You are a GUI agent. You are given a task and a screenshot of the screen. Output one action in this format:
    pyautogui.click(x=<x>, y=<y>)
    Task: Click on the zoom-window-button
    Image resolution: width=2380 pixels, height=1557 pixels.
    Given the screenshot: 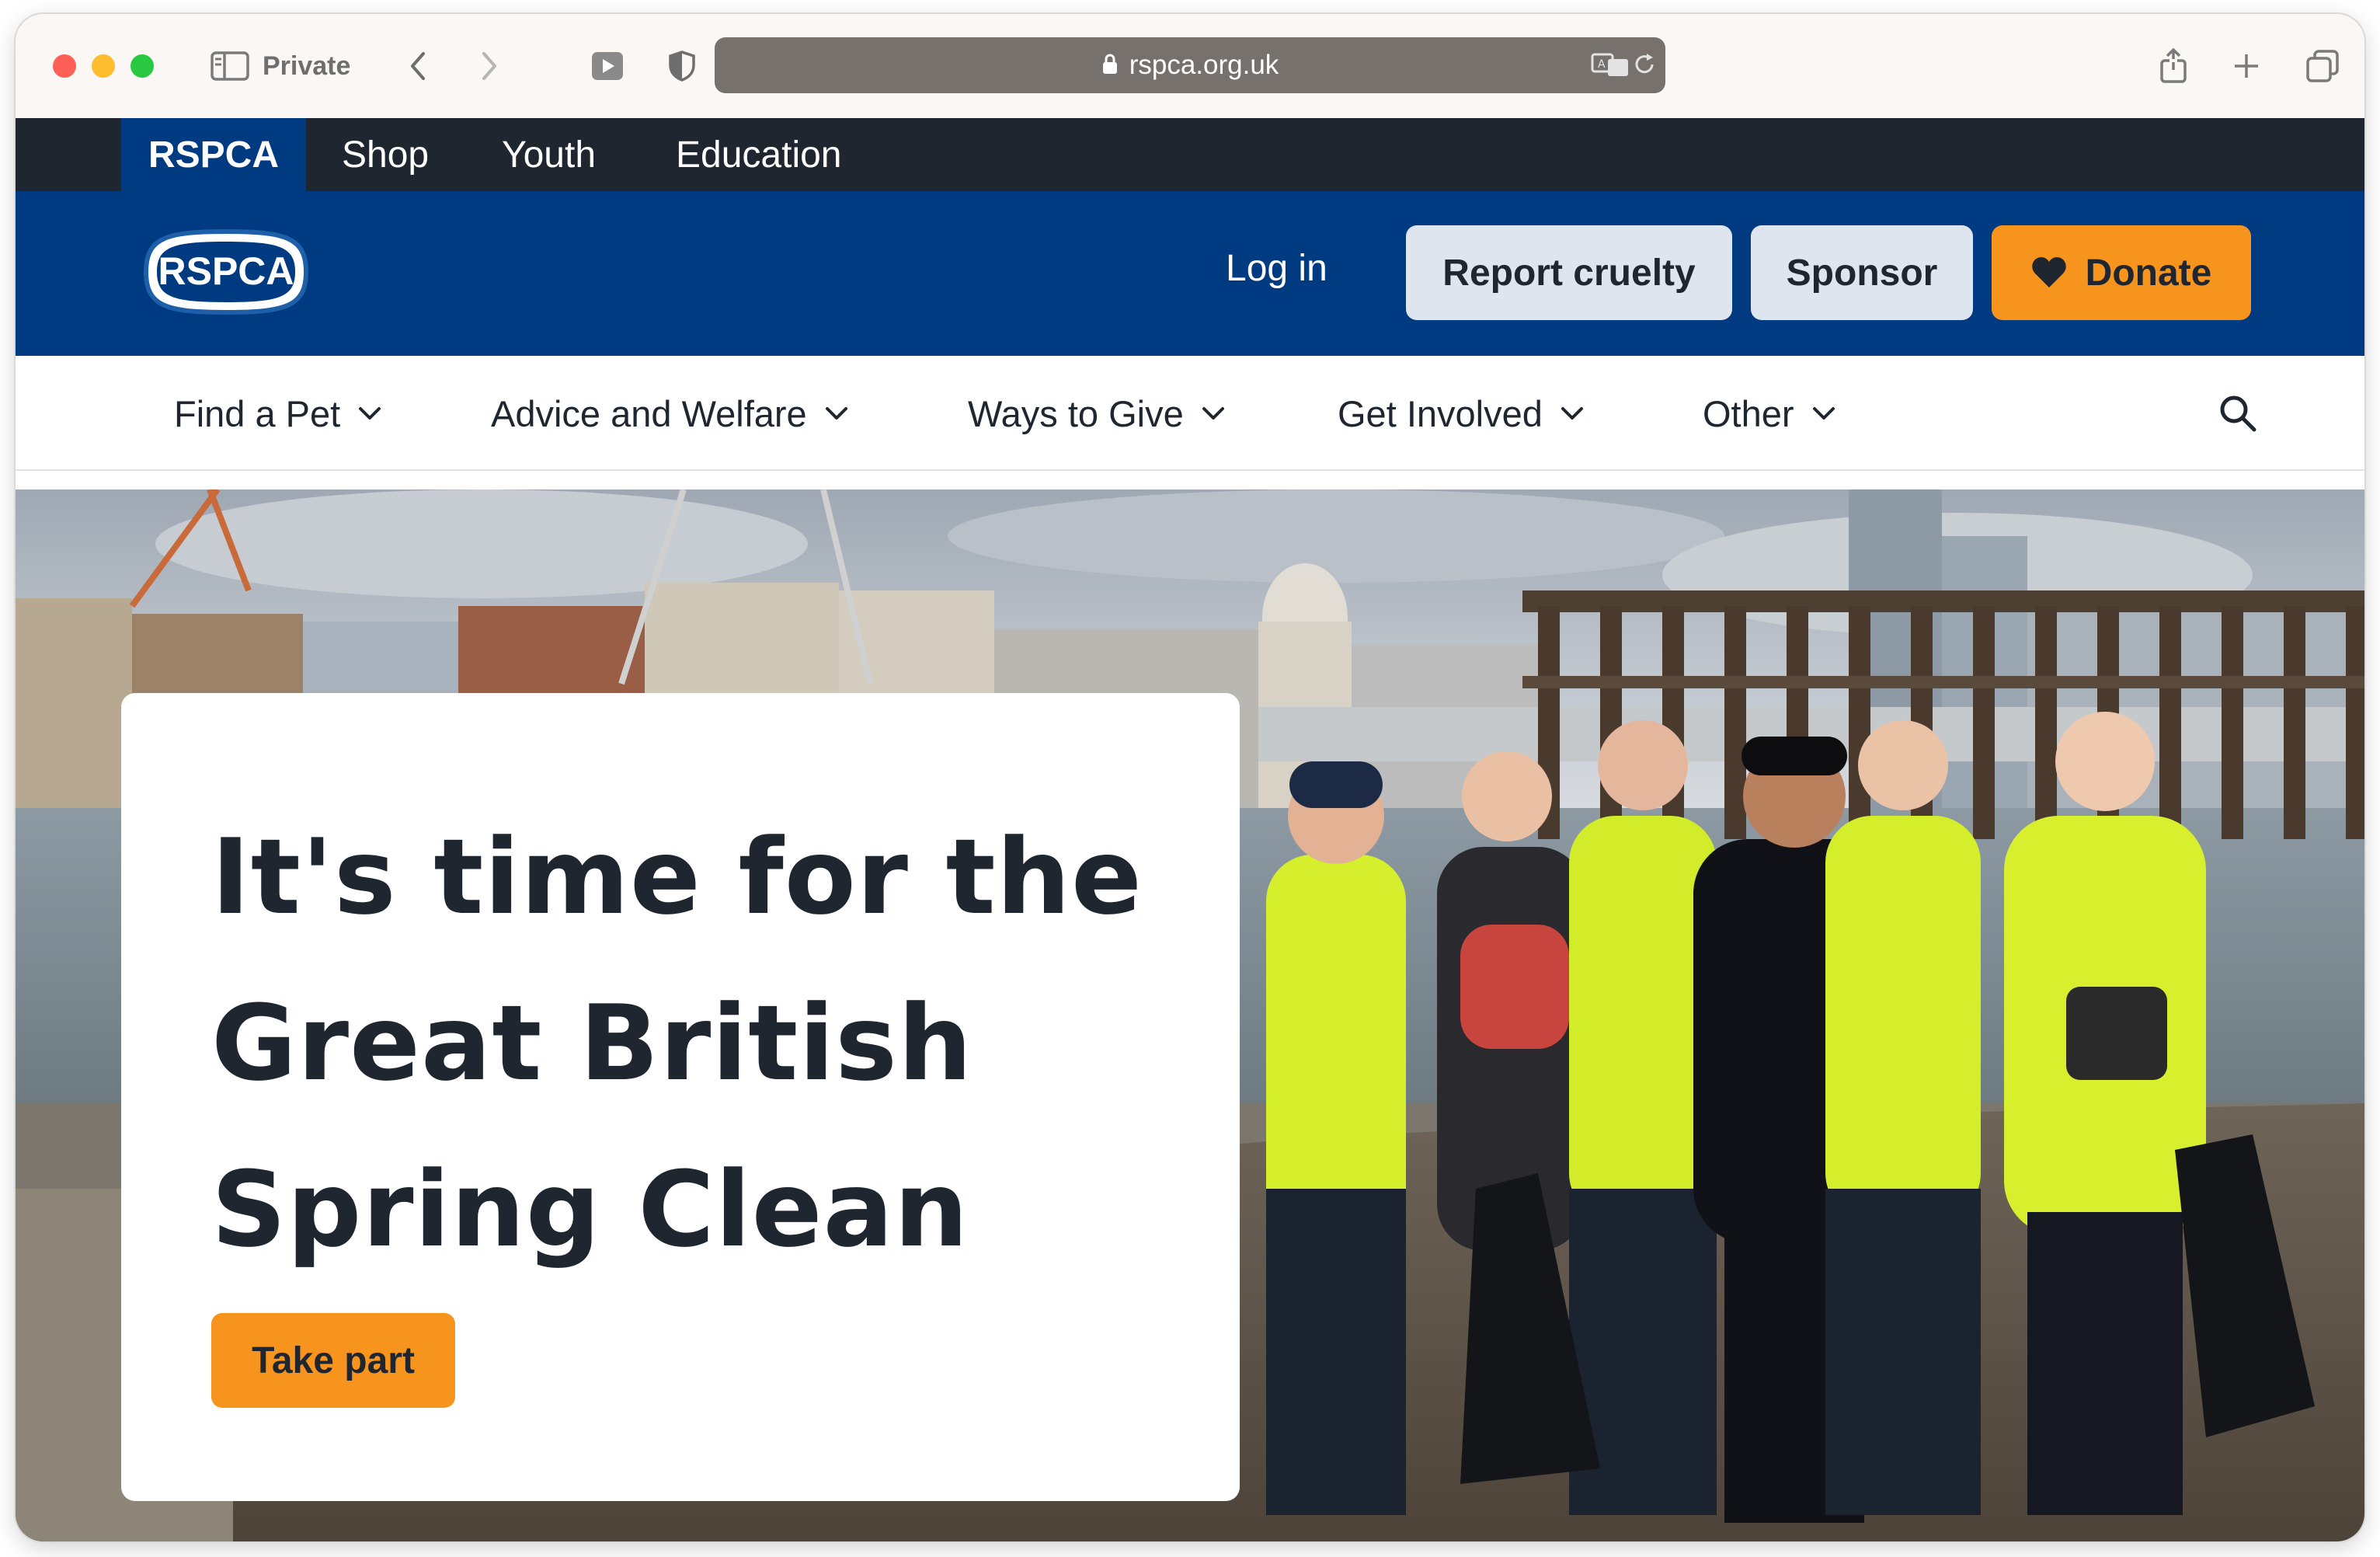 What is the action you would take?
    pyautogui.click(x=142, y=66)
    